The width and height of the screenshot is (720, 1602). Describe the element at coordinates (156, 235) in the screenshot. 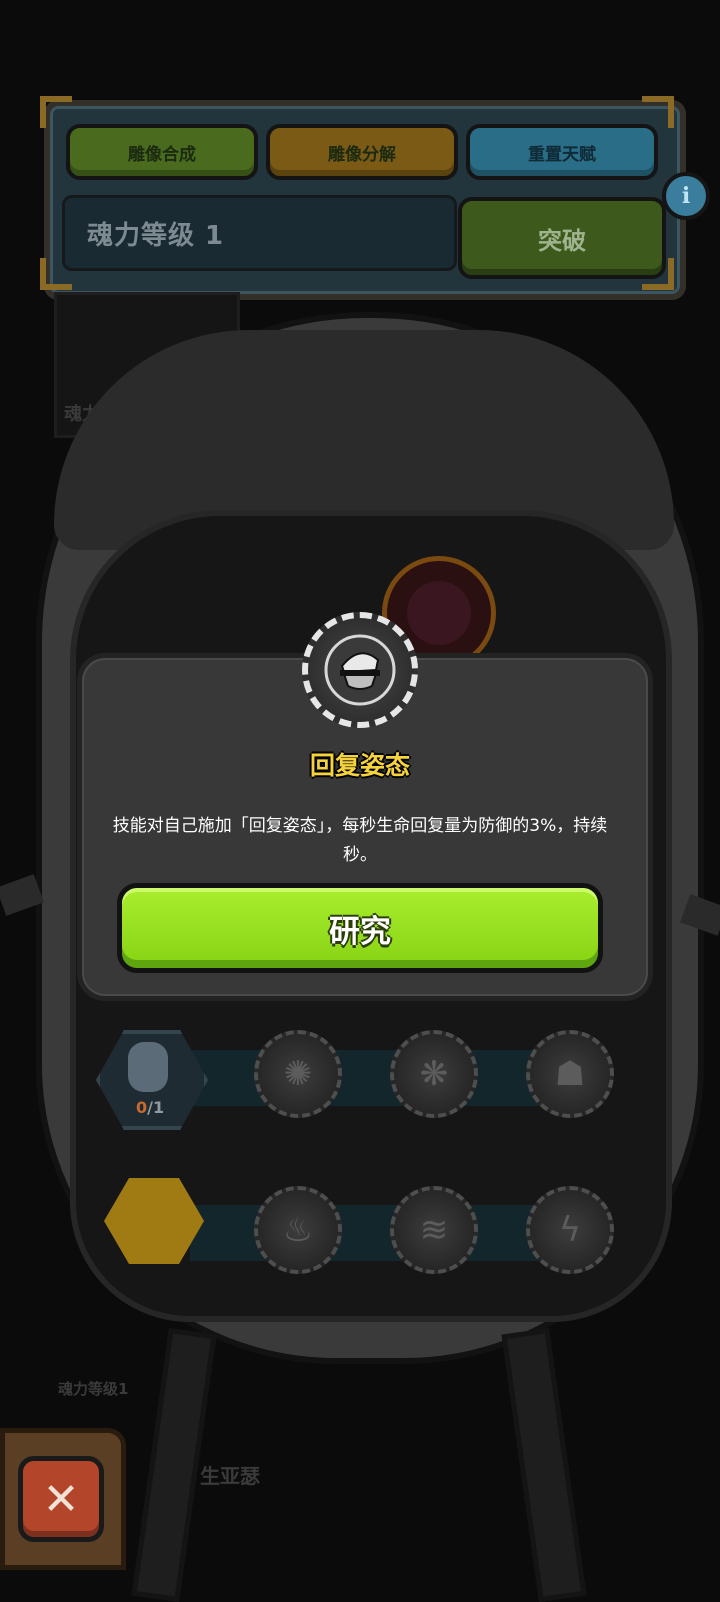

I see `soul-level-label: 魂力等级 1` at that location.